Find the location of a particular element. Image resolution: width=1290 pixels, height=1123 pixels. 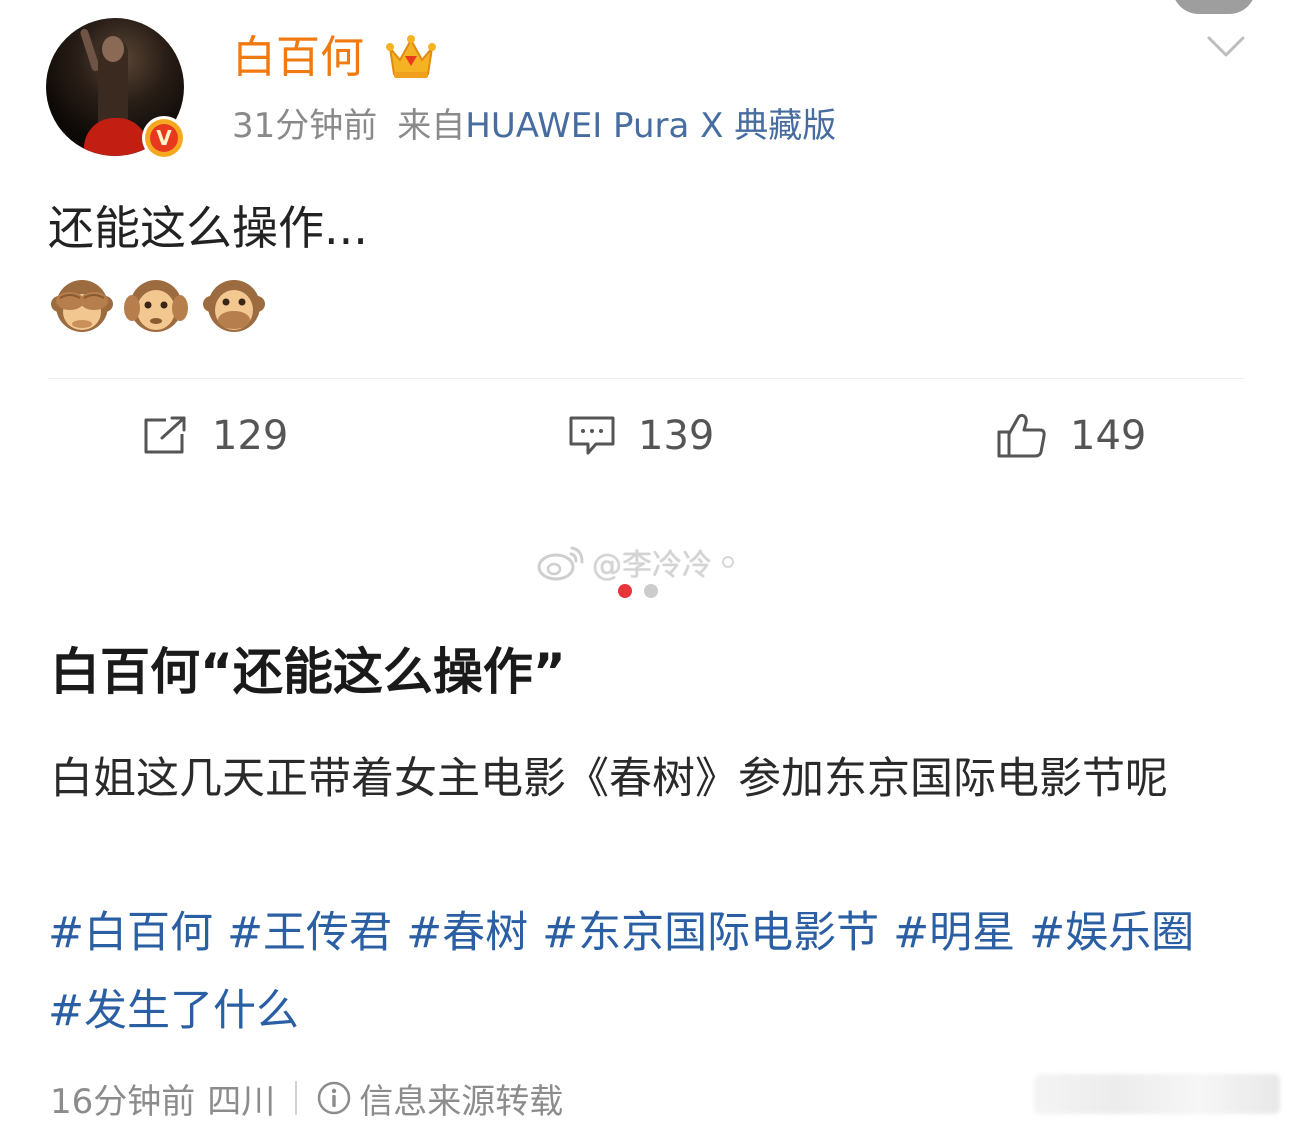

post-meta: 31分钟前 来自HUAWEI Pura X 典藏版 is located at coordinates (534, 126).